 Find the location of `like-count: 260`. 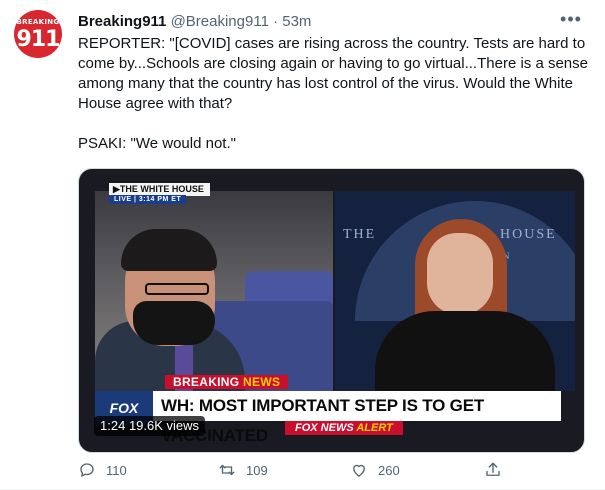

like-count: 260 is located at coordinates (389, 470).